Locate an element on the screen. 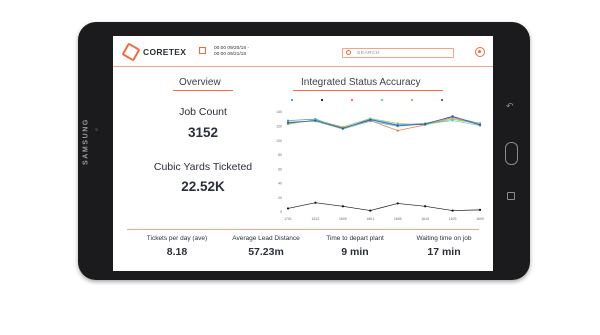 This screenshot has width=600, height=335. x-tick-label: 1701 is located at coordinates (288, 219).